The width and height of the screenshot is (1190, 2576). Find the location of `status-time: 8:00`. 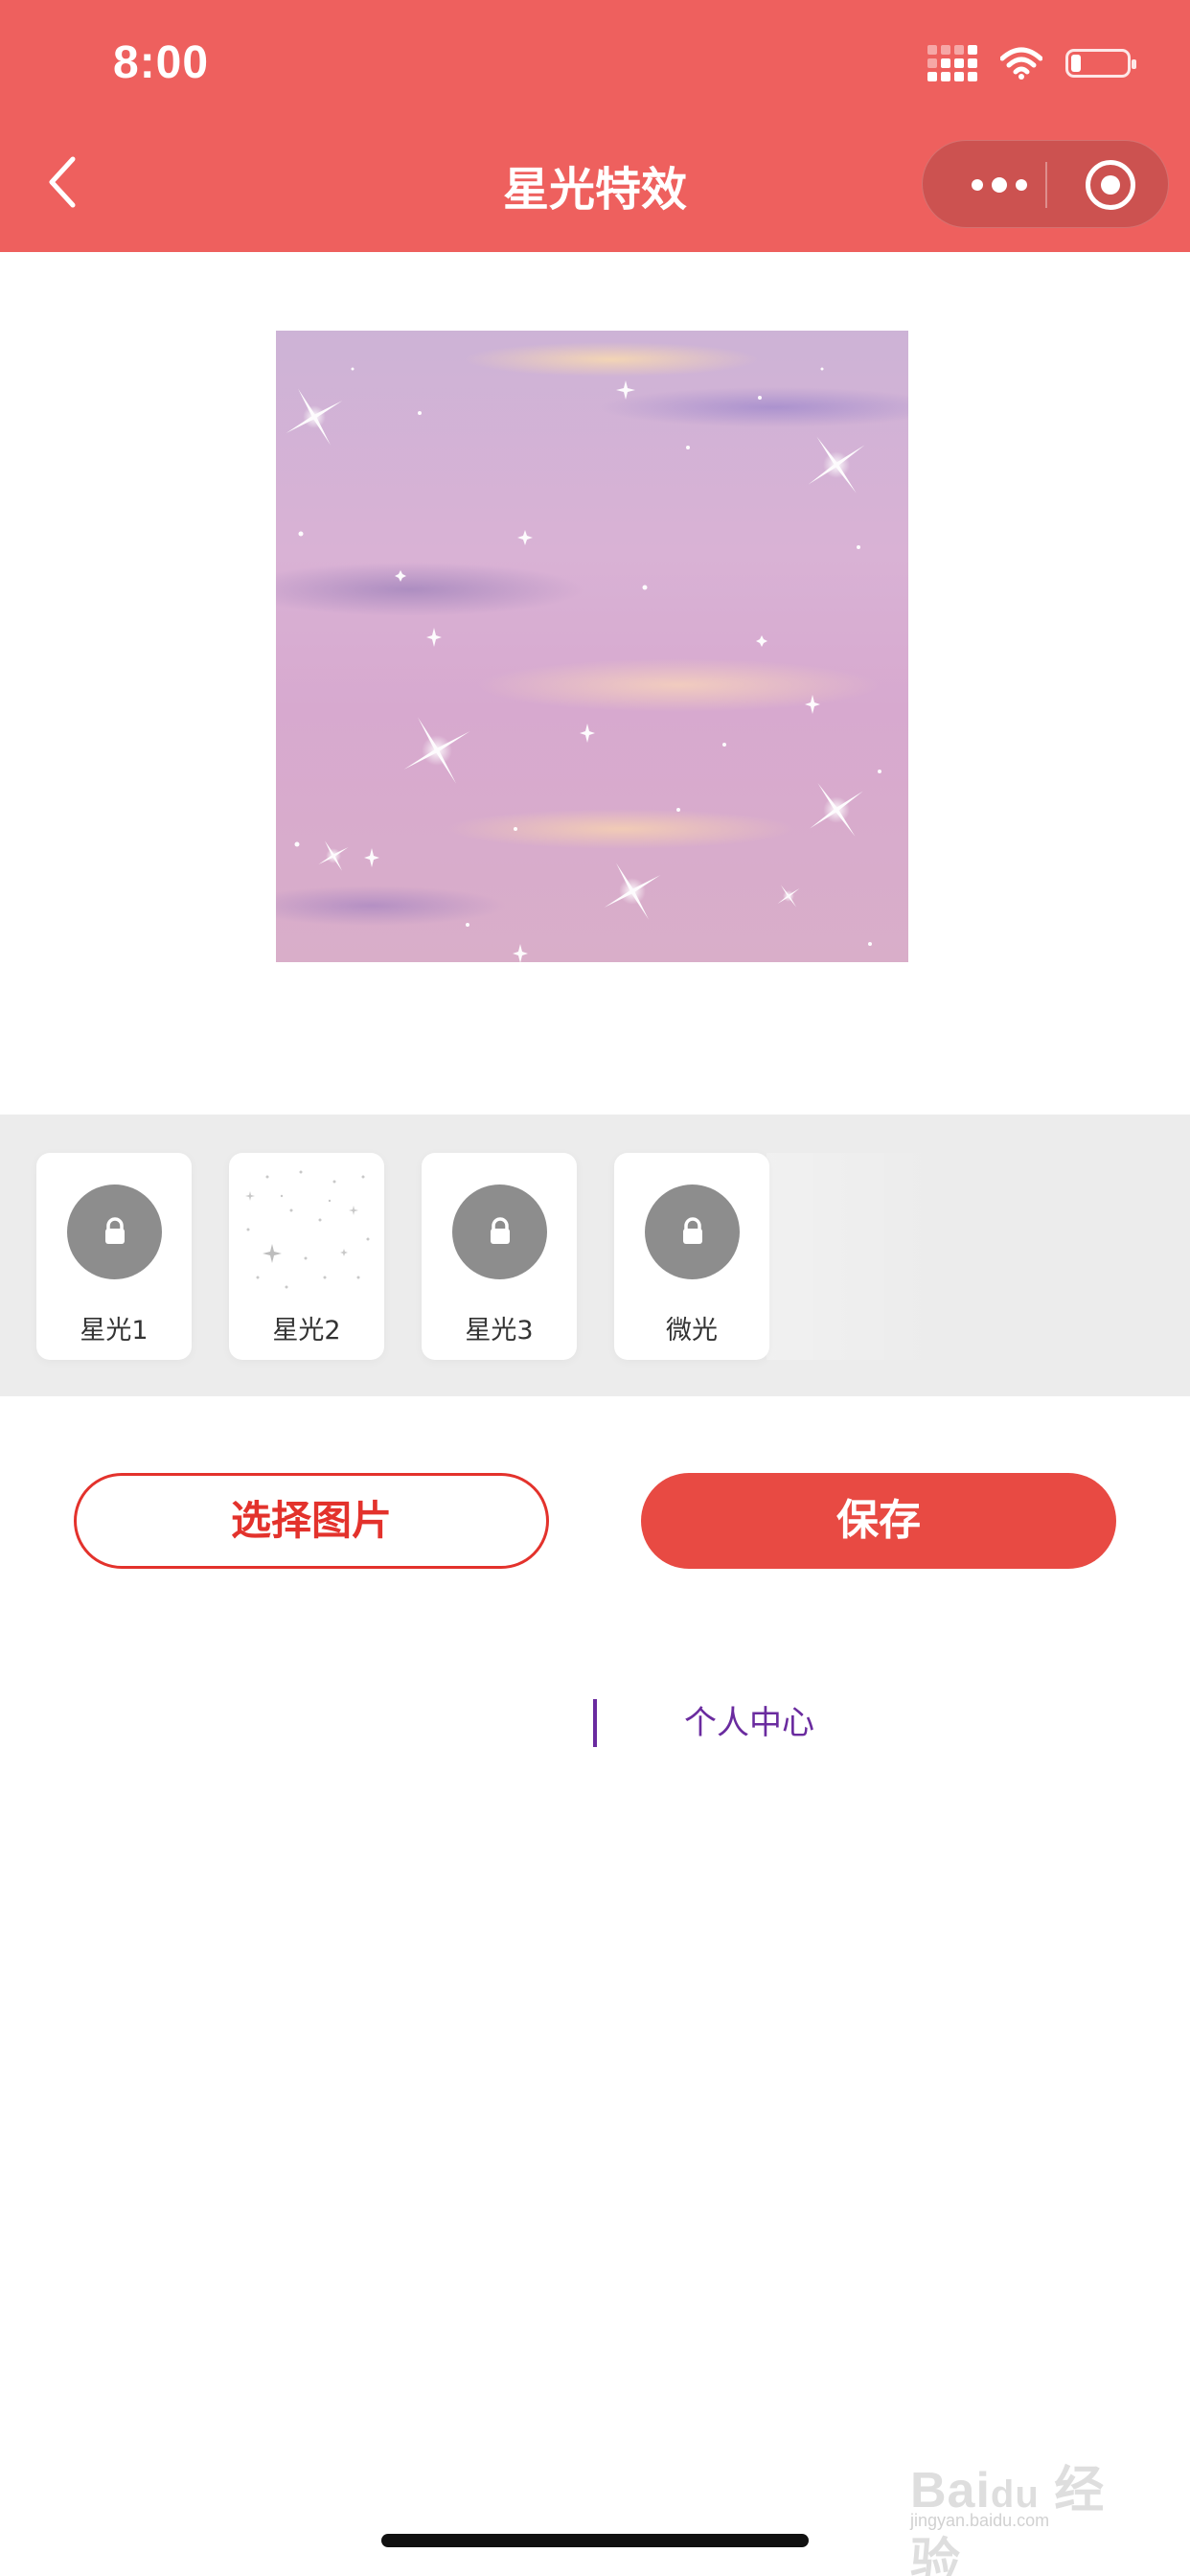

status-time: 8:00 is located at coordinates (162, 63).